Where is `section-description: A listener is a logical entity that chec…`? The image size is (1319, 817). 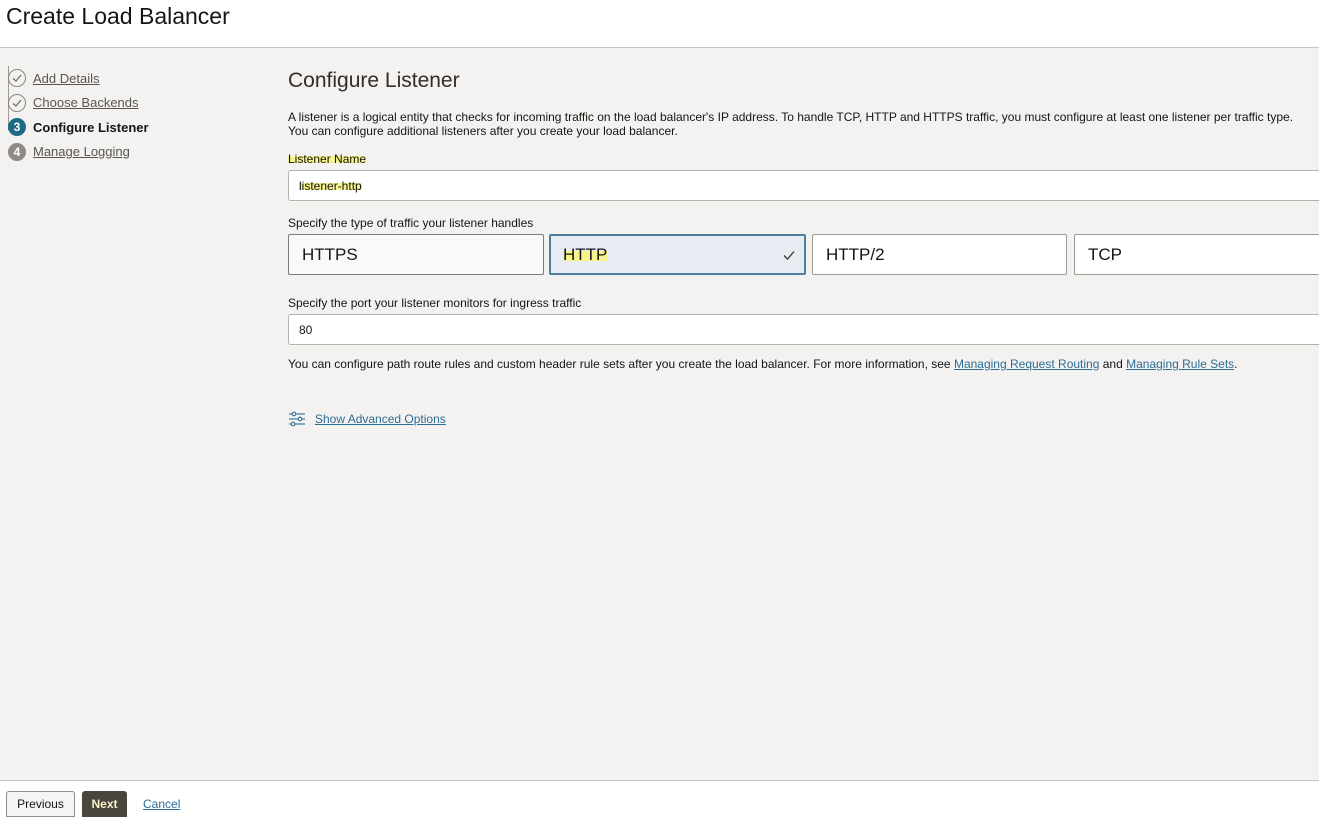 section-description: A listener is a logical entity that chec… is located at coordinates (791, 124).